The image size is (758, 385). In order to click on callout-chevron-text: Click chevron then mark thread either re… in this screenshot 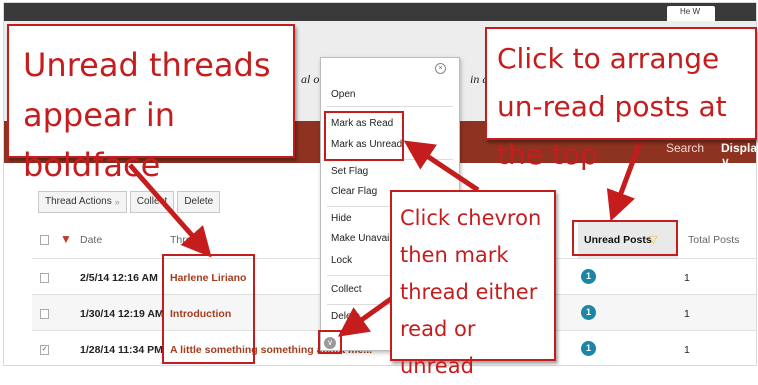, I will do `click(471, 292)`.